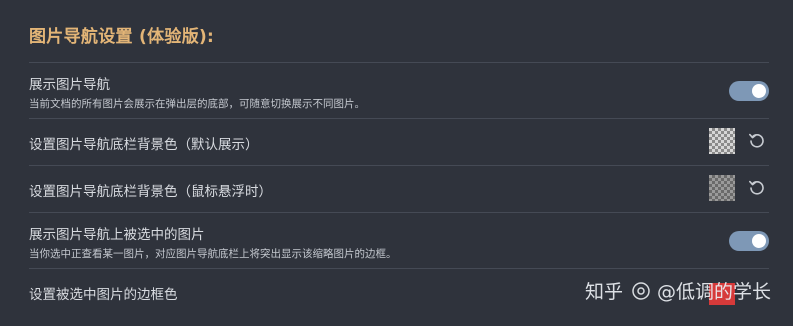 Image resolution: width=793 pixels, height=326 pixels. Describe the element at coordinates (150, 192) in the screenshot. I see `setting-label: 设置图片导航底栏背景色（鼠标悬浮时）` at that location.